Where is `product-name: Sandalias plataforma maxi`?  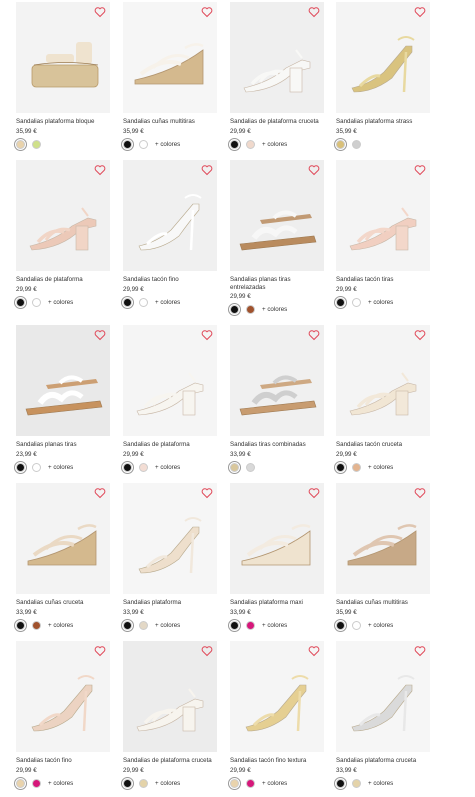
product-name: Sandalias plataforma maxi is located at coordinates (277, 603).